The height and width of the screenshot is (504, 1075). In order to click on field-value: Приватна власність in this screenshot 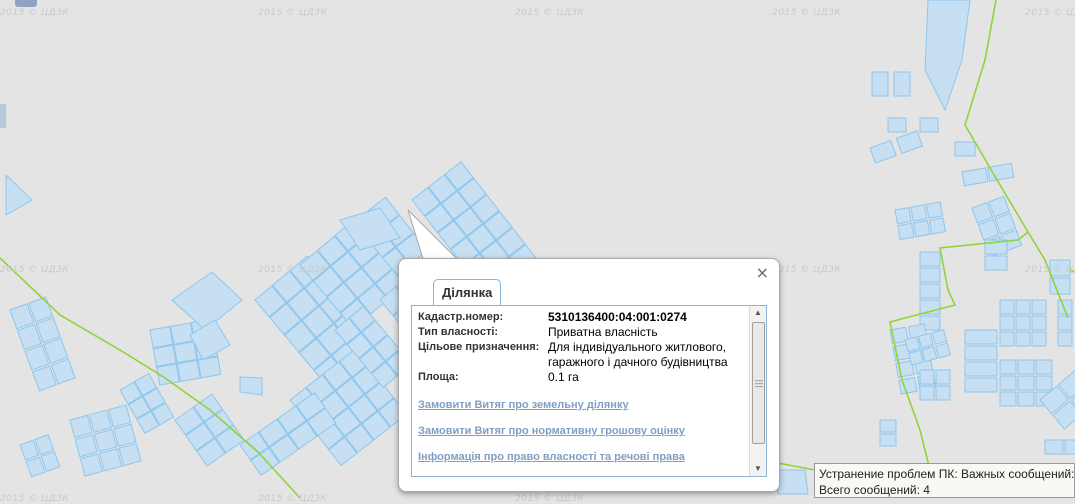, I will do `click(603, 332)`.